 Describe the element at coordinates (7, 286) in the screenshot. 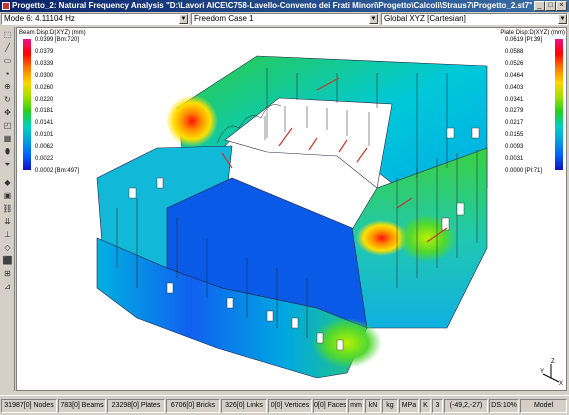

I see `axis-icon: ⊿` at that location.